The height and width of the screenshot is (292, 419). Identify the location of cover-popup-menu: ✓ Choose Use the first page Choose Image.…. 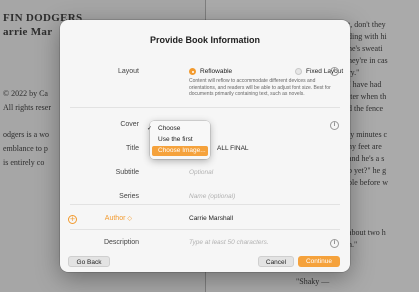
(178, 140).